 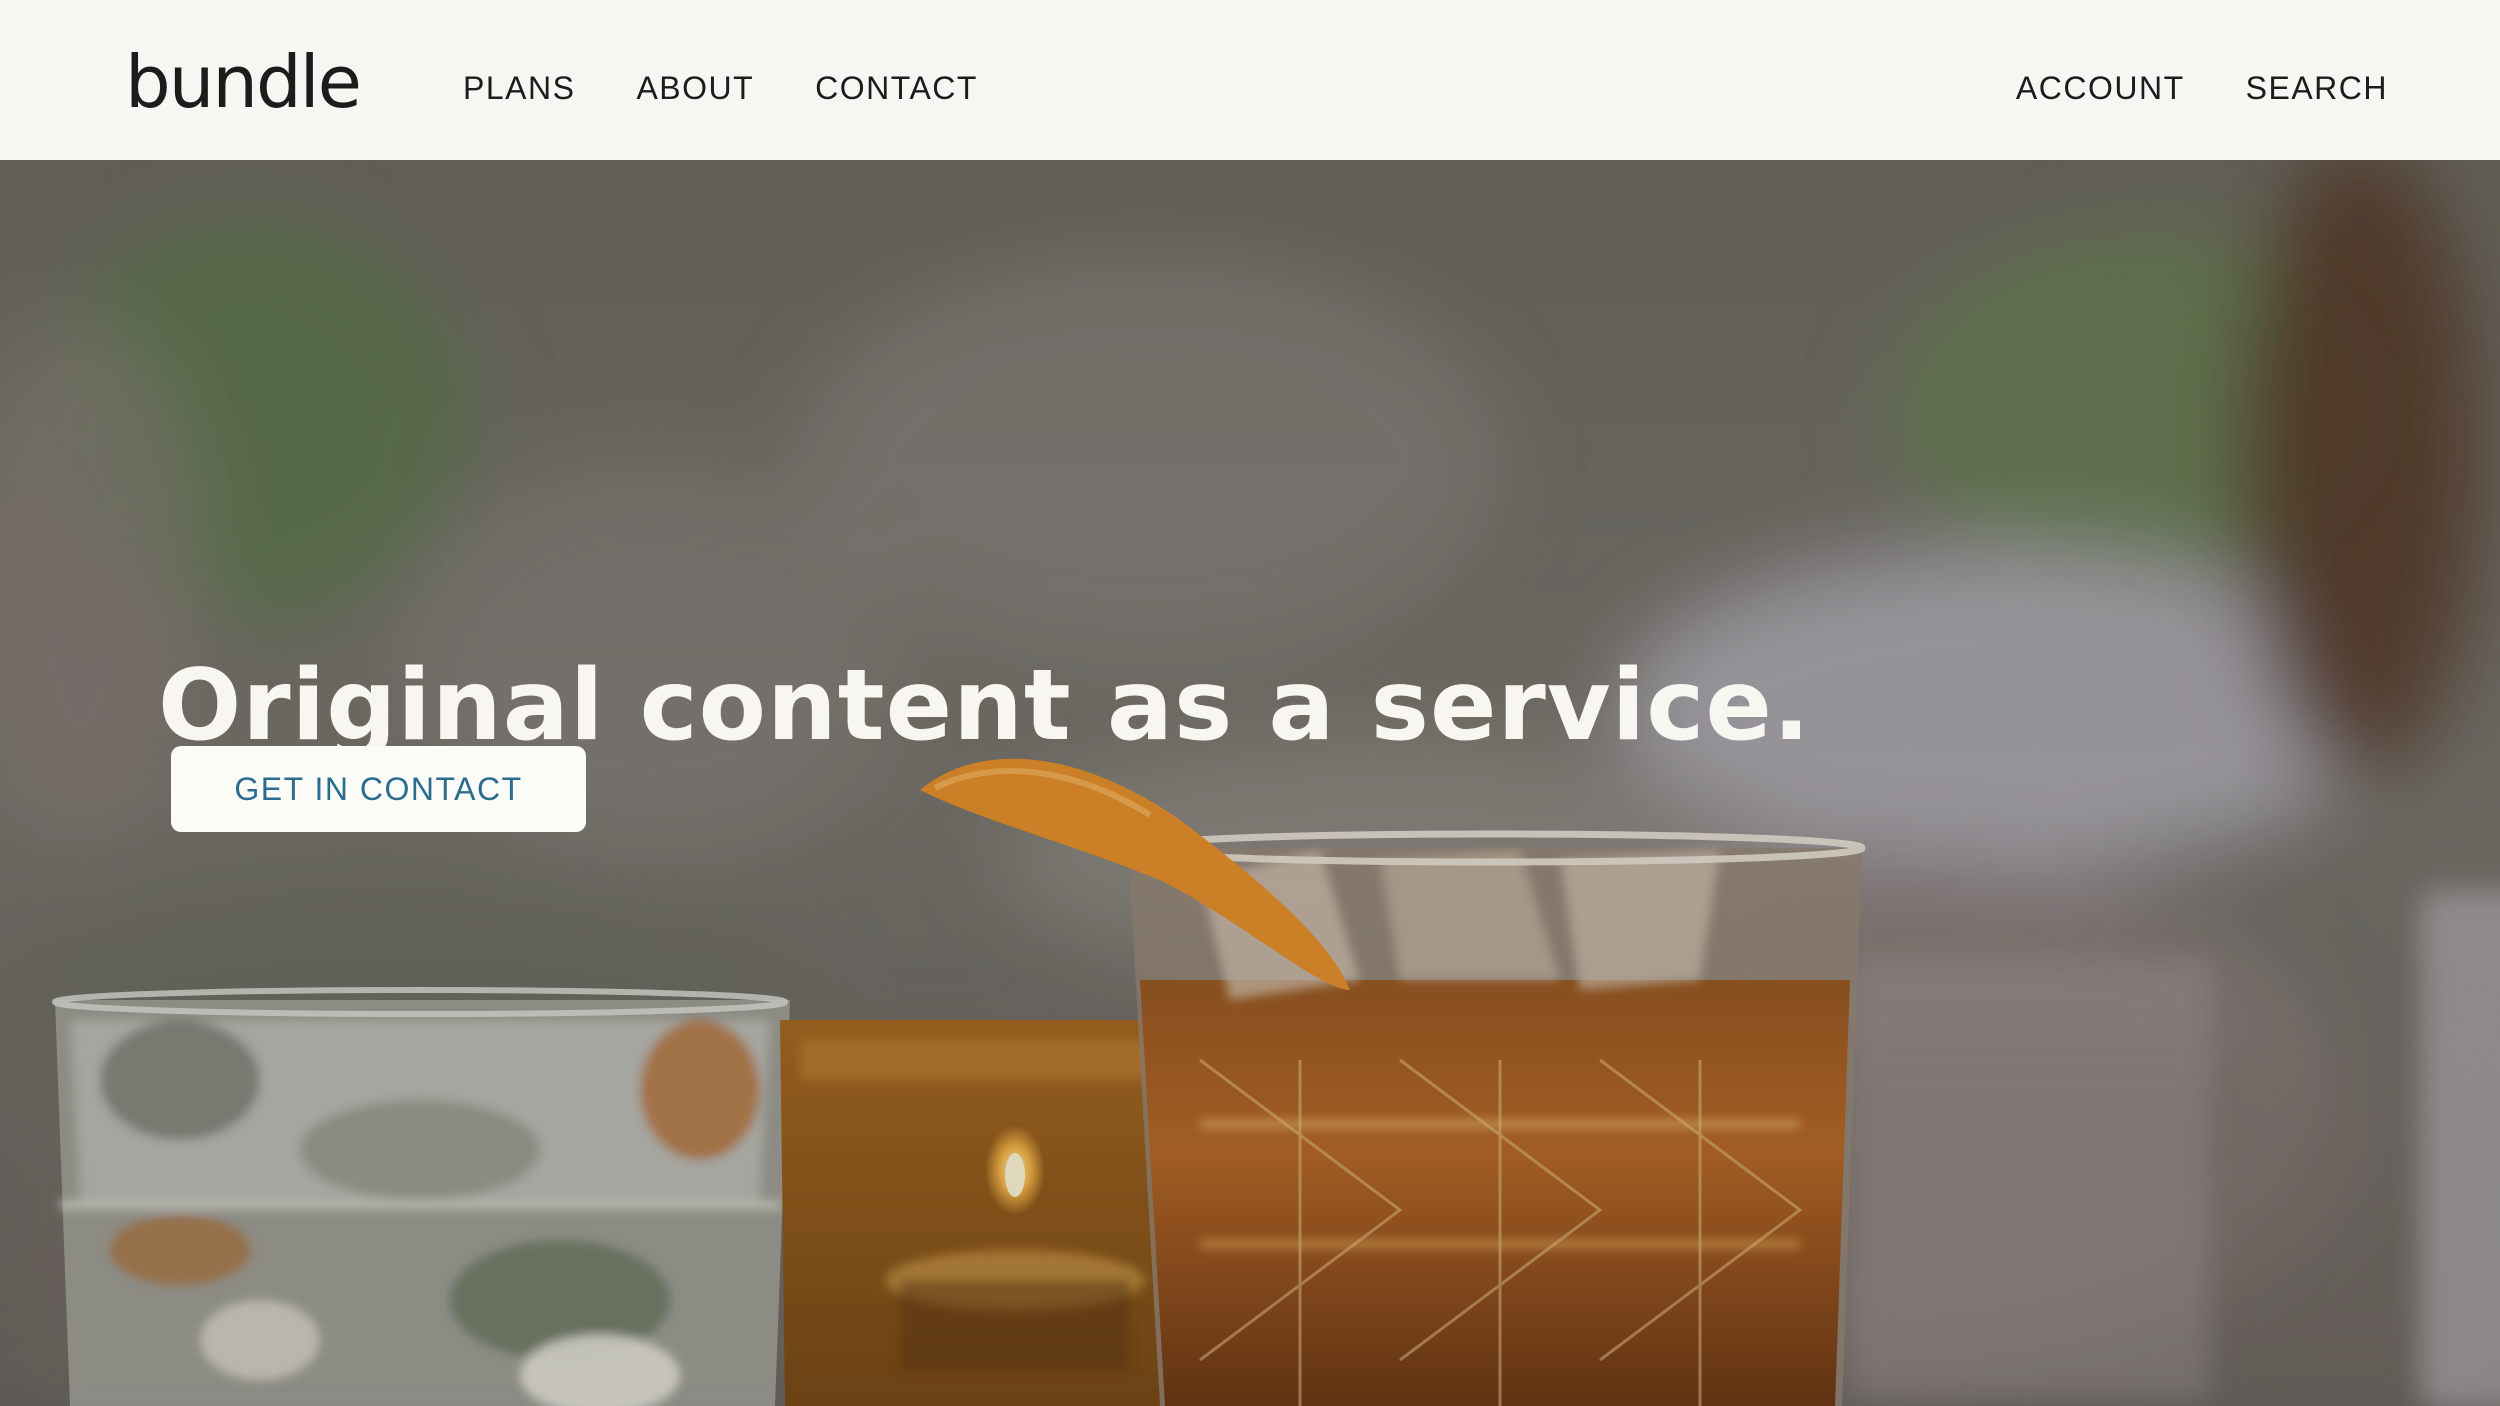 What do you see at coordinates (2100, 88) in the screenshot?
I see `nav-account: ACCOUNT` at bounding box center [2100, 88].